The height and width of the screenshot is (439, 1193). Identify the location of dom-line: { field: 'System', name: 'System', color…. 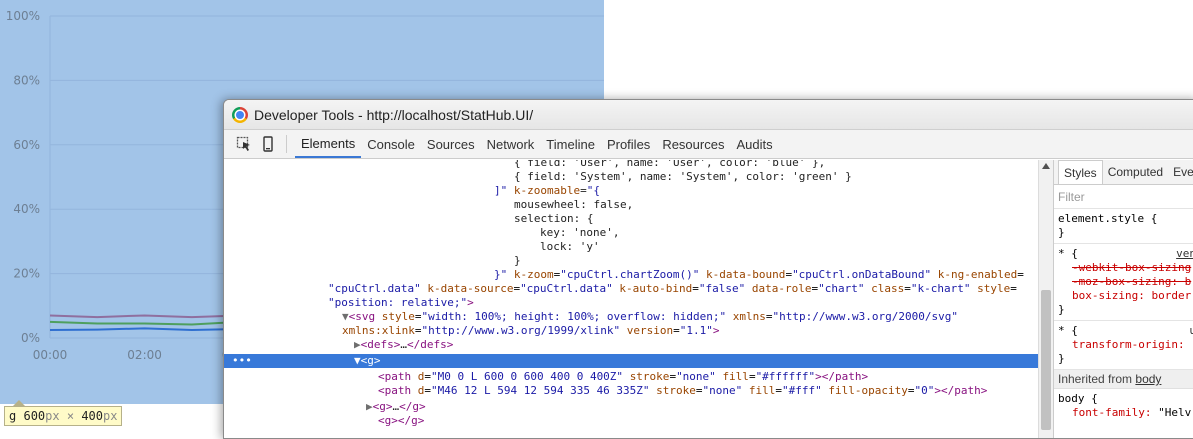
(631, 177).